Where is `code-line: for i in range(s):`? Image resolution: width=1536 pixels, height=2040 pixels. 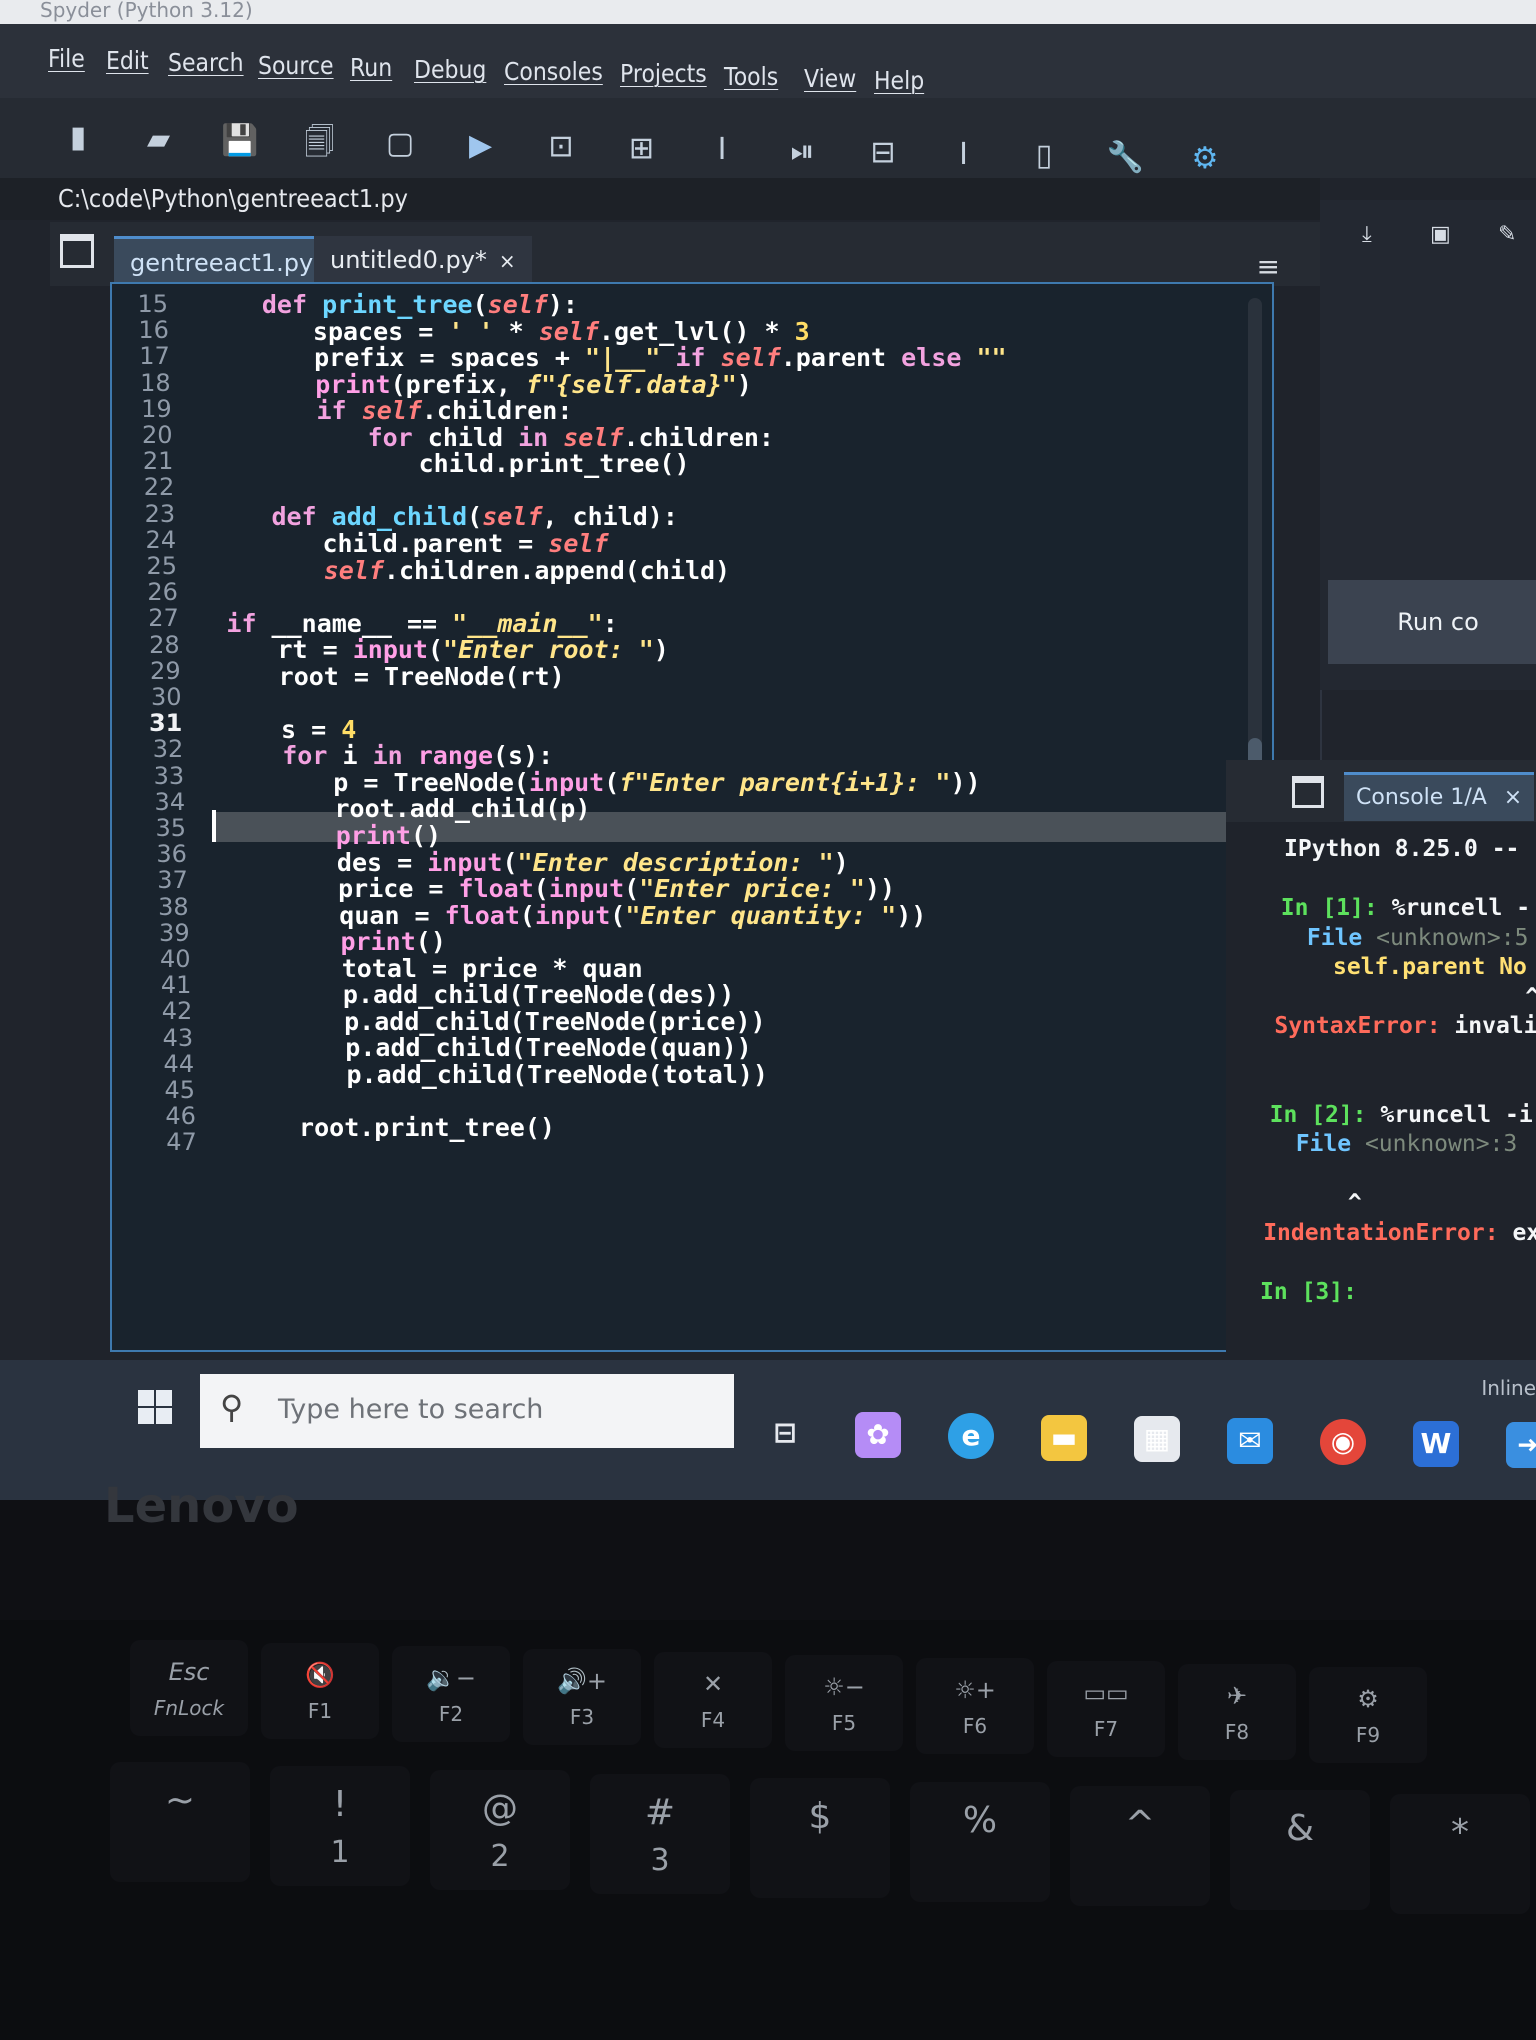 code-line: for i in range(s): is located at coordinates (417, 755).